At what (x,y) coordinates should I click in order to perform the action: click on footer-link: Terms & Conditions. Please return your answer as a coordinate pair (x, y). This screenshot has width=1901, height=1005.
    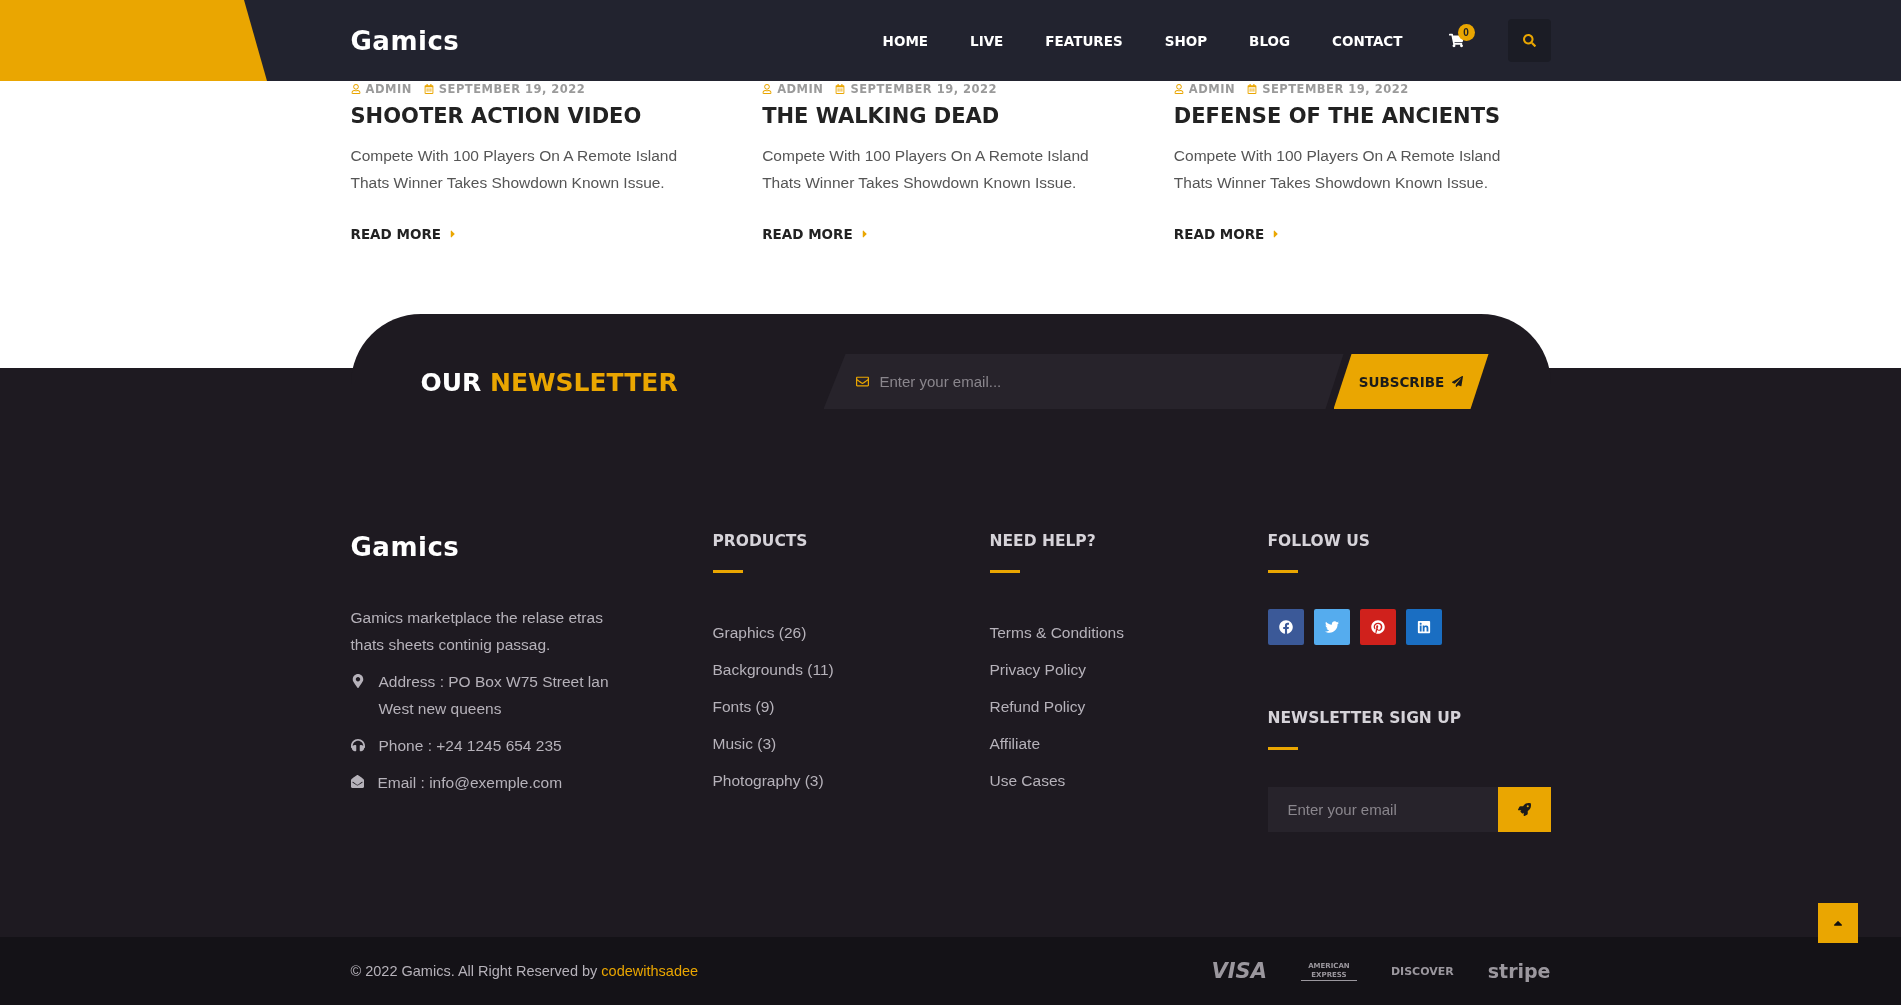
    Looking at the image, I should click on (1056, 632).